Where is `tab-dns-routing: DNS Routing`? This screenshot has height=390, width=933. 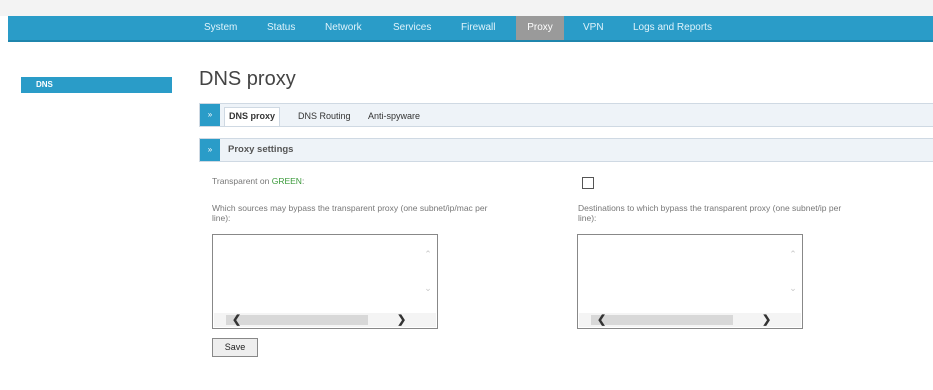
tab-dns-routing: DNS Routing is located at coordinates (324, 116).